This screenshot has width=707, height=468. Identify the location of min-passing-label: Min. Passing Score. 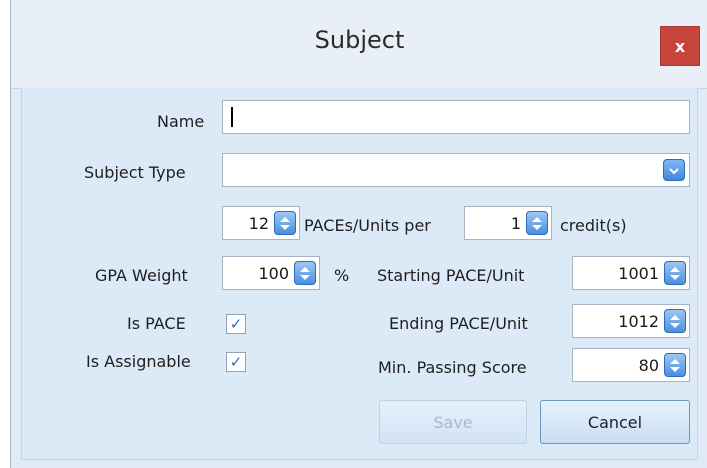
(452, 367).